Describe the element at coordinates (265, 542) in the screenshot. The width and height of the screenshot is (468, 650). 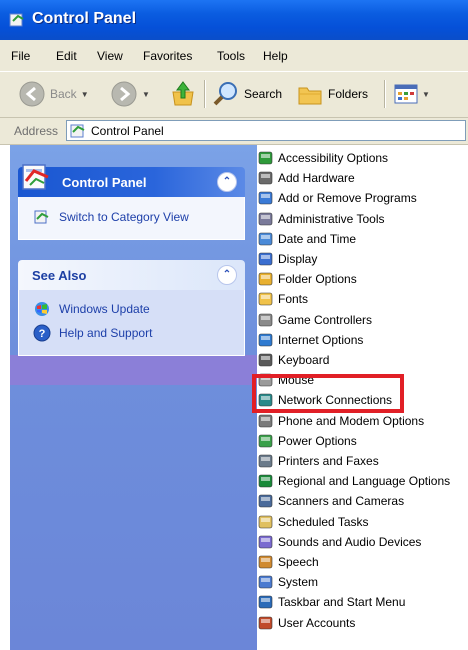
I see `sounds-audio-icon` at that location.